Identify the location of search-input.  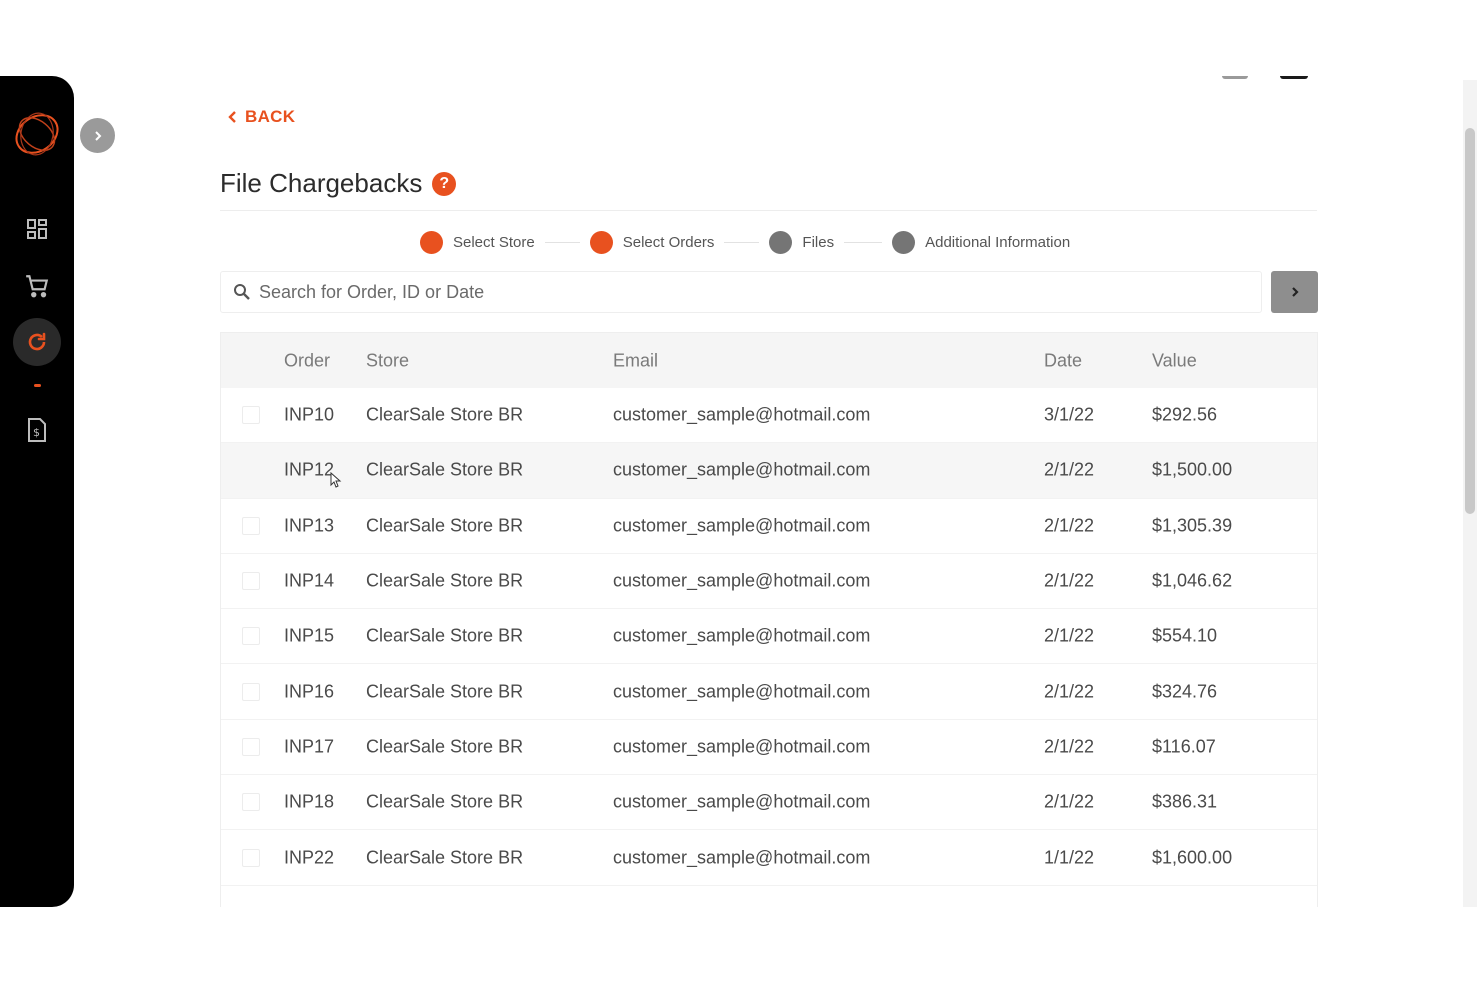
(760, 292).